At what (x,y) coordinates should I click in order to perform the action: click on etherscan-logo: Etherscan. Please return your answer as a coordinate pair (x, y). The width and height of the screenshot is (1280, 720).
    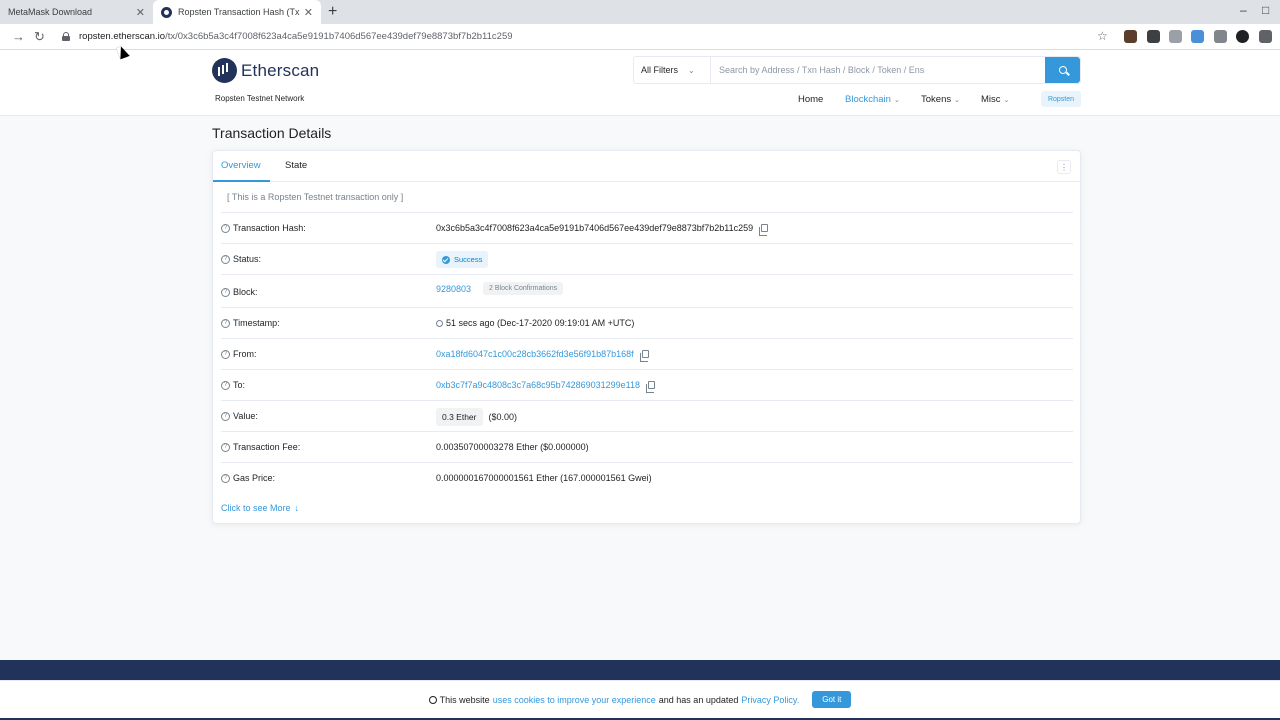
    Looking at the image, I should click on (265, 70).